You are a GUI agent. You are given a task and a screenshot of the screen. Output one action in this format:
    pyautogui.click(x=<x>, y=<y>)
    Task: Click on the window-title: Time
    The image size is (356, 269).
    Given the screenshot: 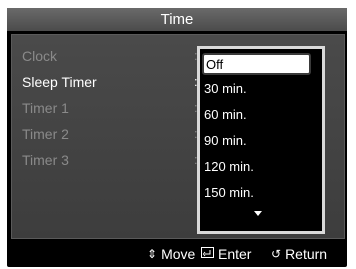 What is the action you would take?
    pyautogui.click(x=177, y=19)
    